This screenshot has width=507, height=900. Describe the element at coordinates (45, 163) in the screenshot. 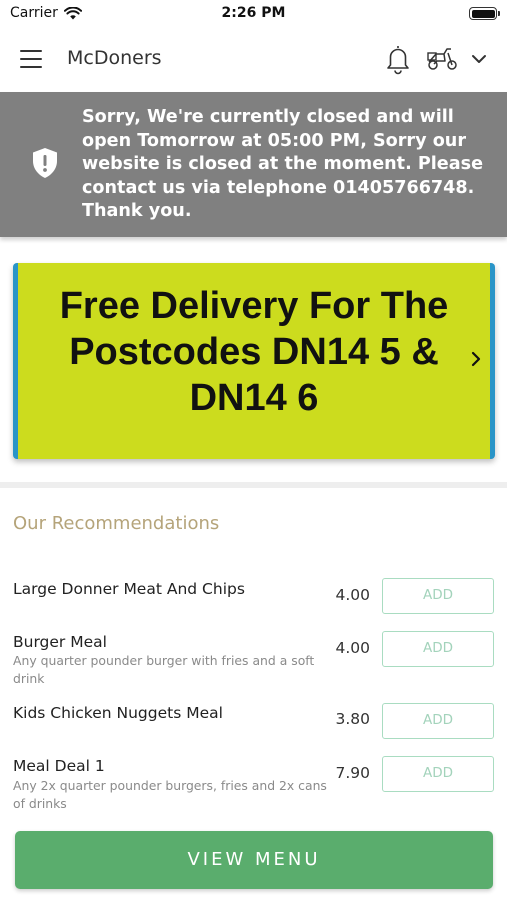

I see `shield-alert-icon` at that location.